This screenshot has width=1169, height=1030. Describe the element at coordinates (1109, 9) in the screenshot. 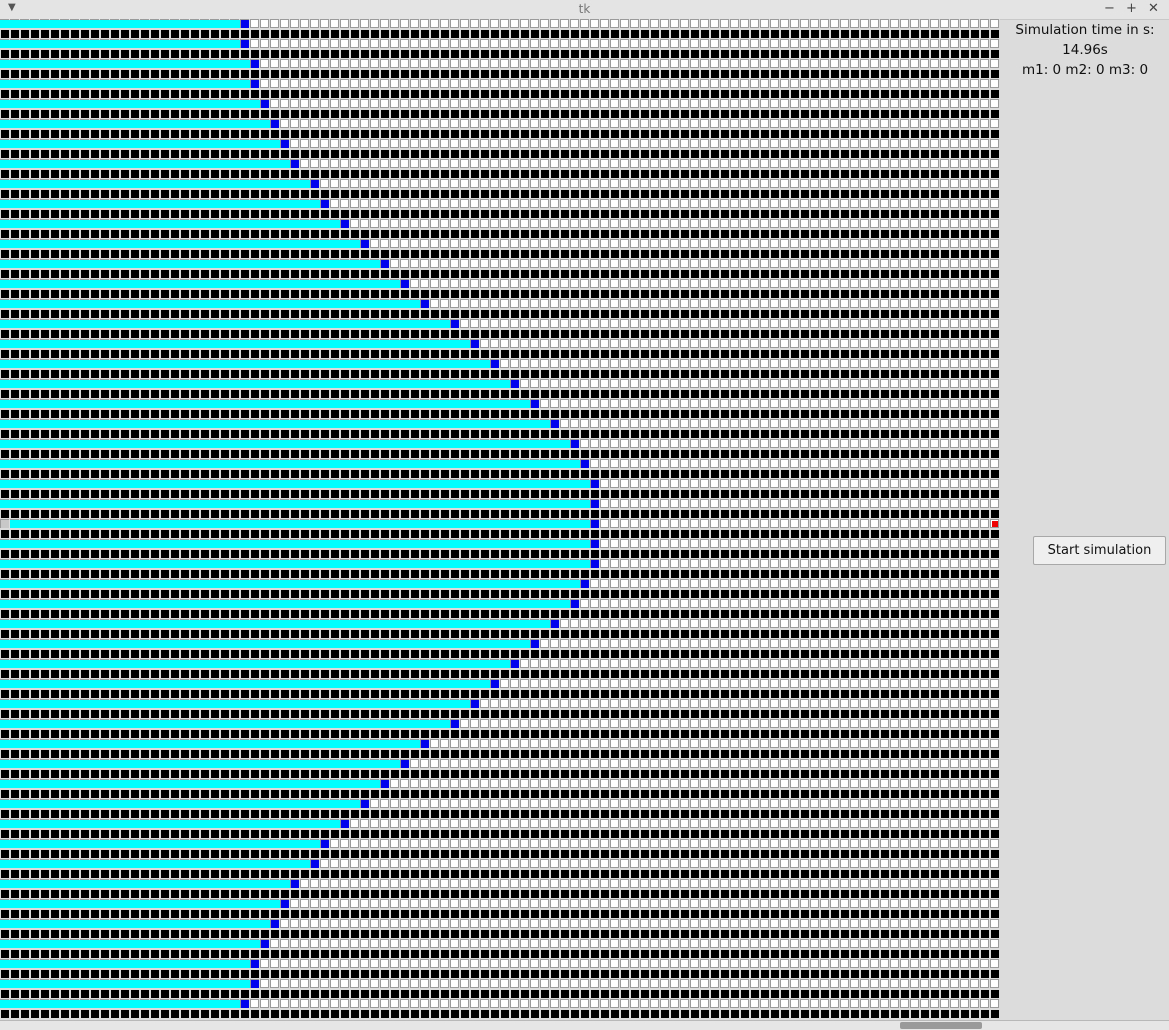

I see `minimize-icon: −` at that location.